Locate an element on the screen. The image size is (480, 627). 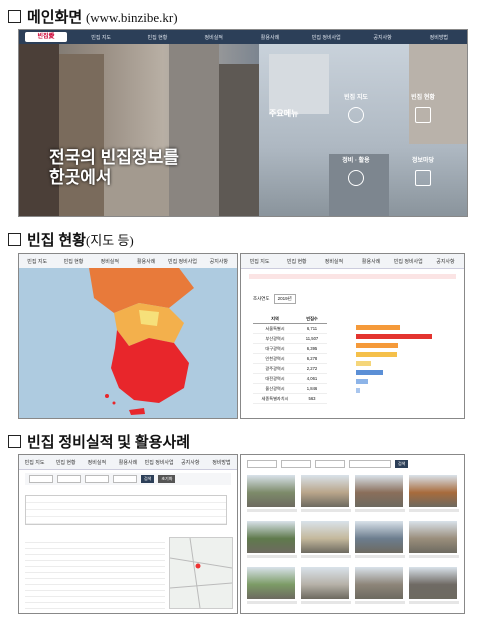
highlight-region is located at coordinates (149, 318).